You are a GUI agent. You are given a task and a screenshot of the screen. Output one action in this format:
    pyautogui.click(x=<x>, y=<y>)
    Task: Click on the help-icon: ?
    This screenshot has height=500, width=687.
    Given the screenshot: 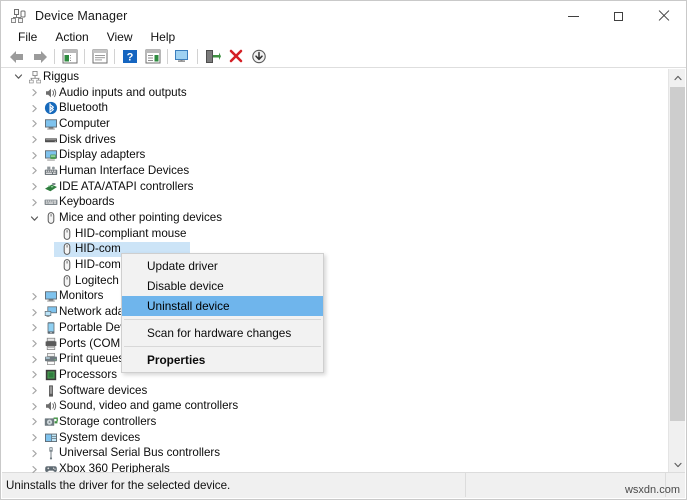 What is the action you would take?
    pyautogui.click(x=129, y=57)
    